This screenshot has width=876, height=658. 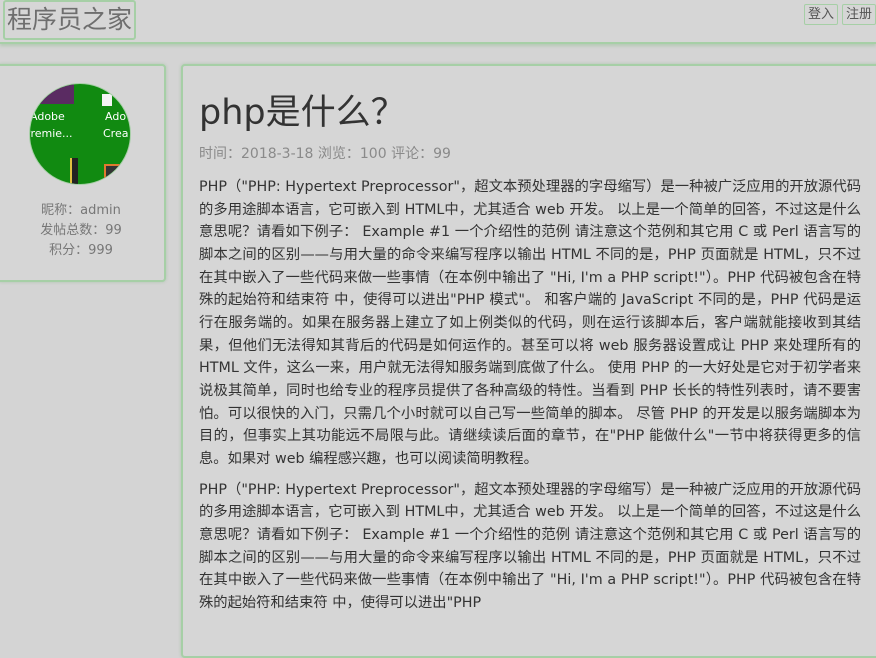 I want to click on article-meta: 时间：2018-3-18 浏览：100 评论：99, so click(x=325, y=154).